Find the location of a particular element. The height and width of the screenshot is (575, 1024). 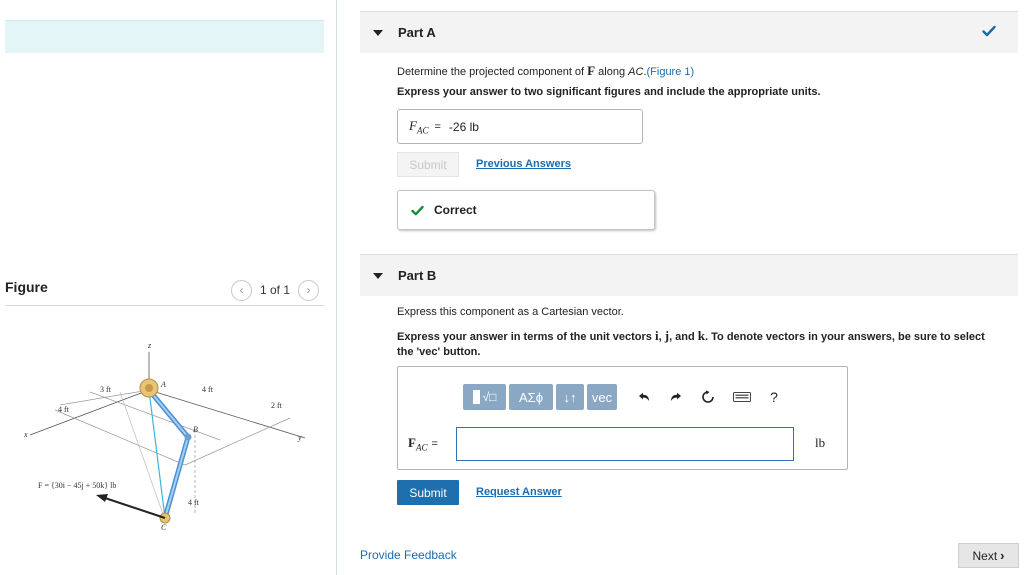

answer-variable: FAC is located at coordinates (419, 126).